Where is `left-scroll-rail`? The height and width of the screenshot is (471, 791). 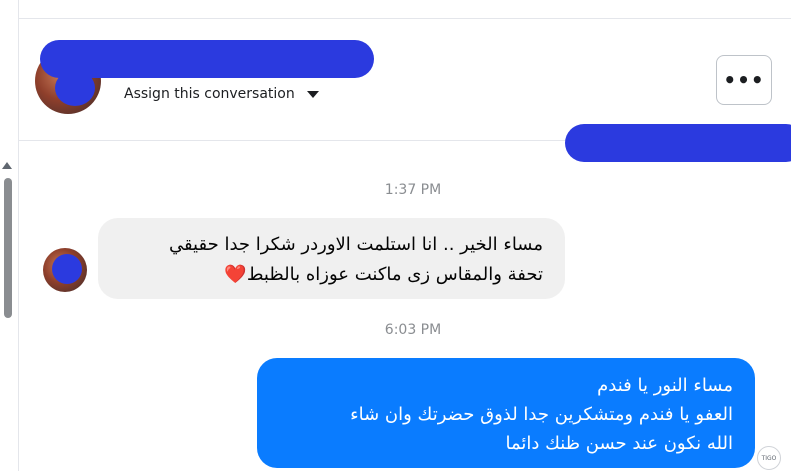 left-scroll-rail is located at coordinates (9, 235).